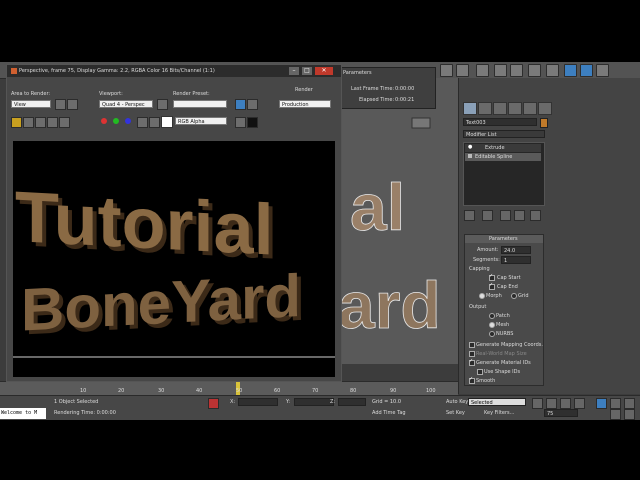 The height and width of the screenshot is (480, 640). Describe the element at coordinates (497, 402) in the screenshot. I see `key-mode-dropdown: Selected` at that location.